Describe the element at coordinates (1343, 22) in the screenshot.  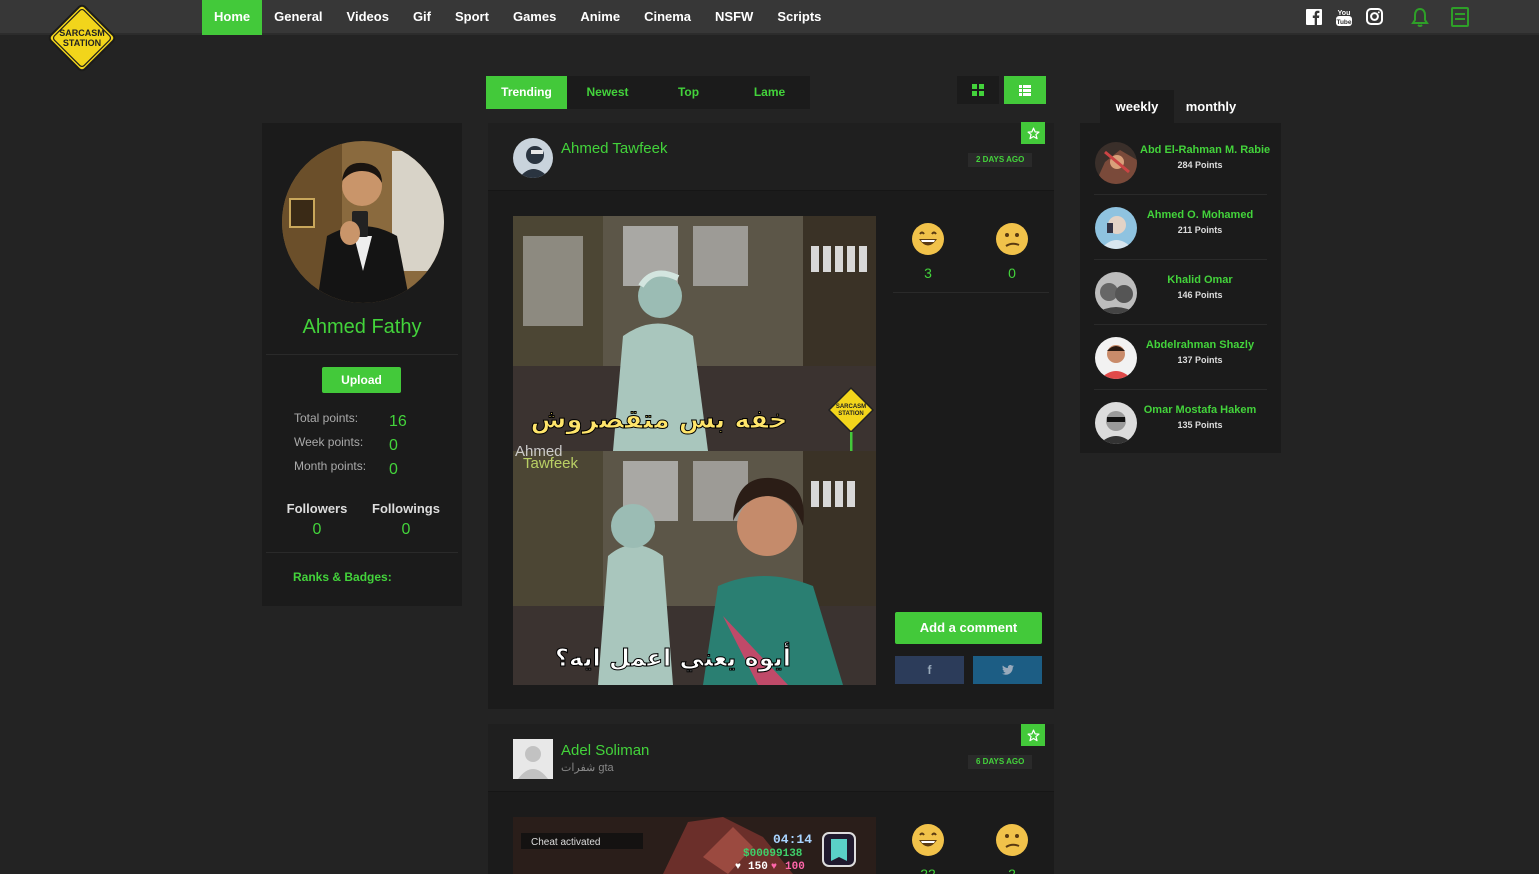
I see `svg-text: Tube` at that location.